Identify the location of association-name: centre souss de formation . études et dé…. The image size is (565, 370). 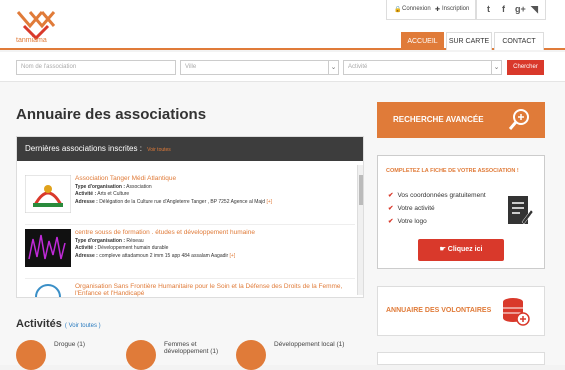
(165, 232).